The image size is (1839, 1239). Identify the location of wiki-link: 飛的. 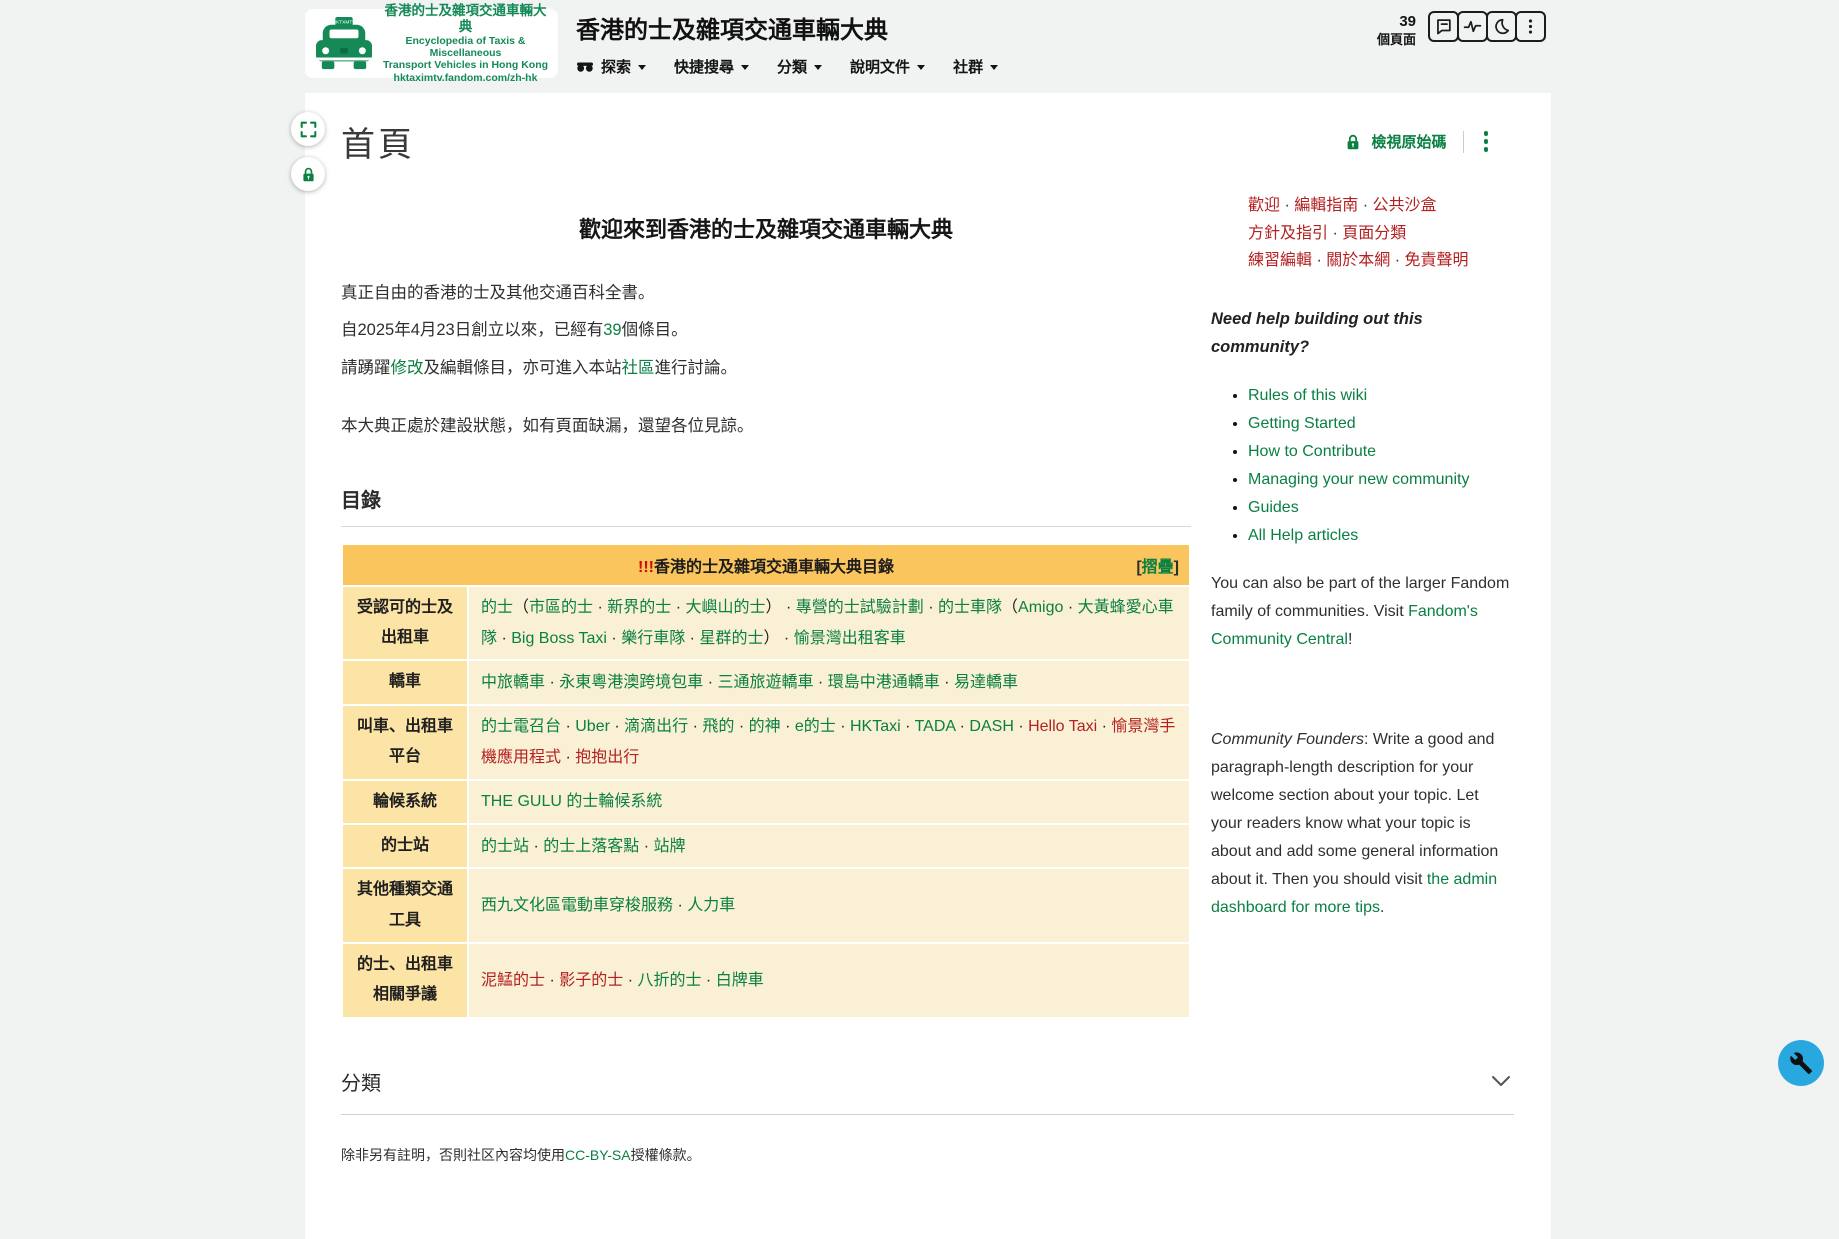
(718, 726).